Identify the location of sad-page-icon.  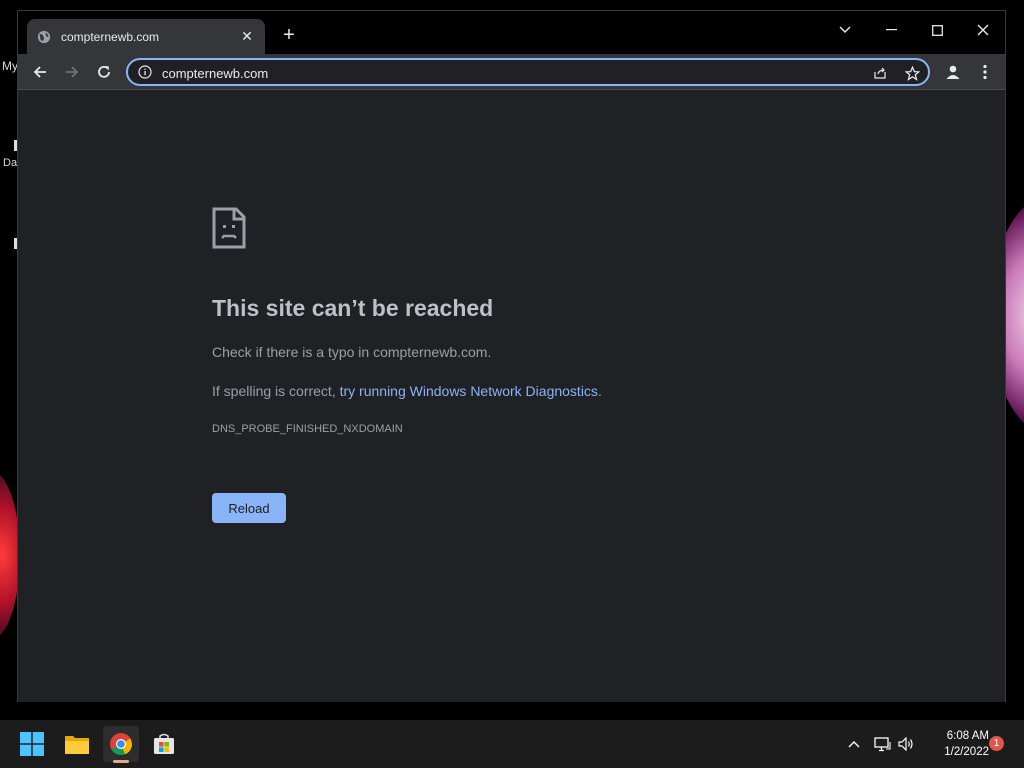
(229, 228).